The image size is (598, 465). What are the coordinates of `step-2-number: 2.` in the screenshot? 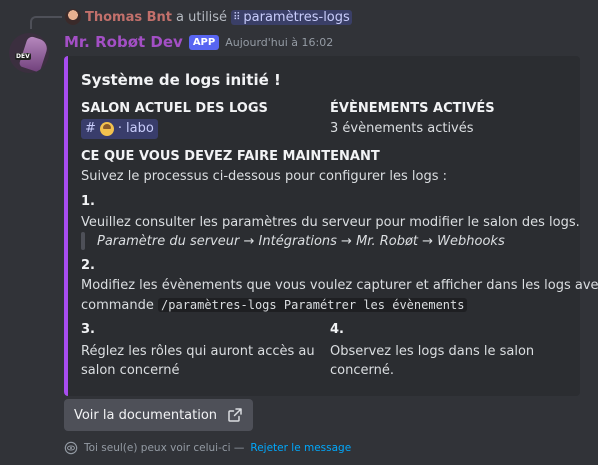 It's located at (88, 265).